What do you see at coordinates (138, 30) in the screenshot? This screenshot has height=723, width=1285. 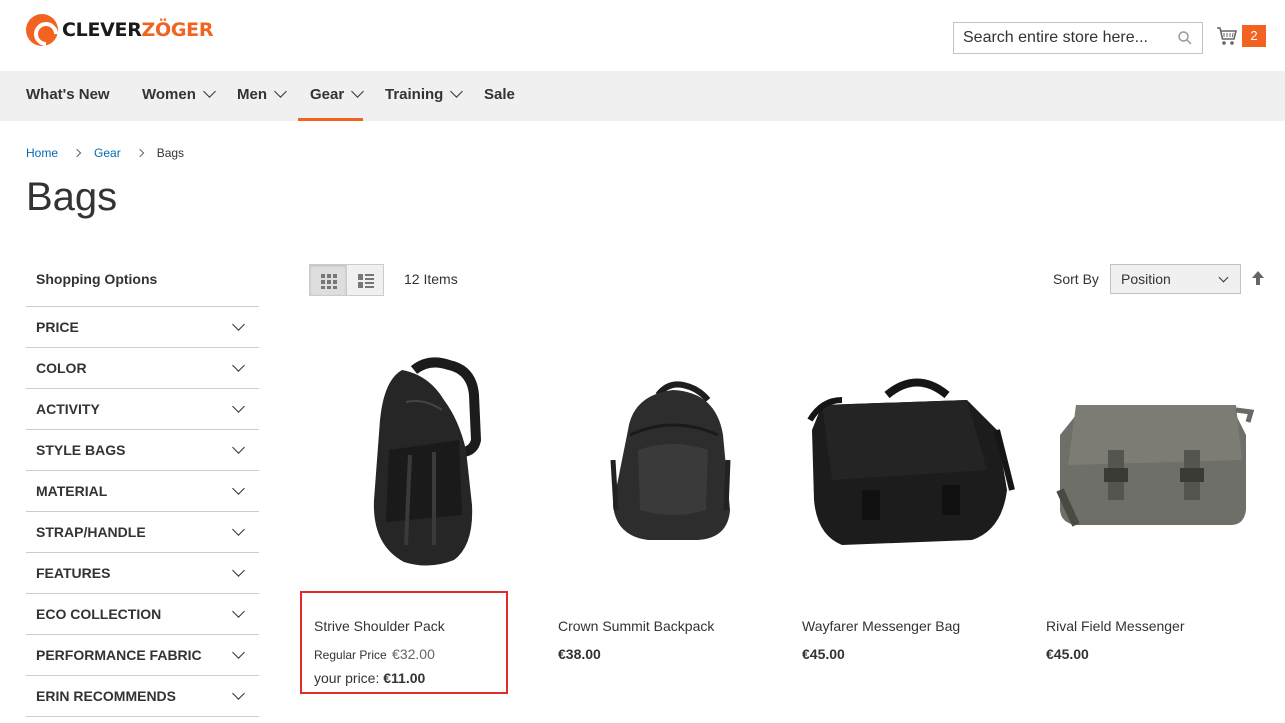 I see `logo-text: CLEVERZÖGER` at bounding box center [138, 30].